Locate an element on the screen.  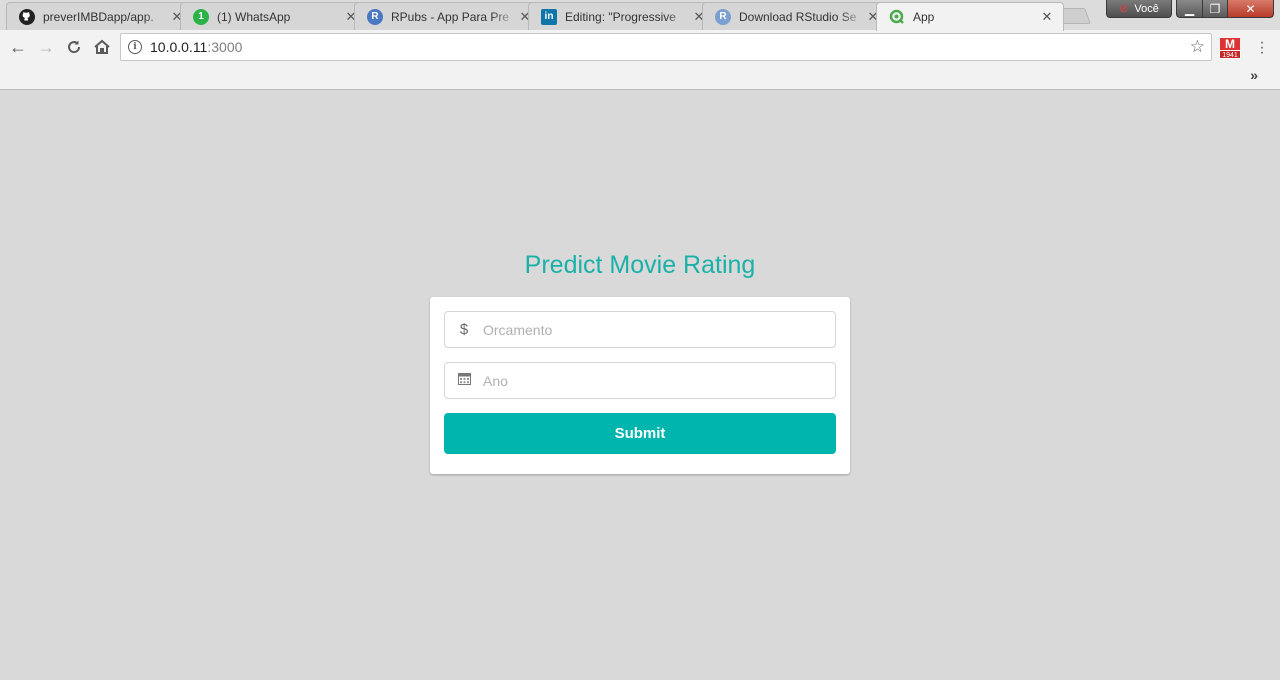
tab-github: preverIMBDapp/app. ✕ is located at coordinates (100, 16).